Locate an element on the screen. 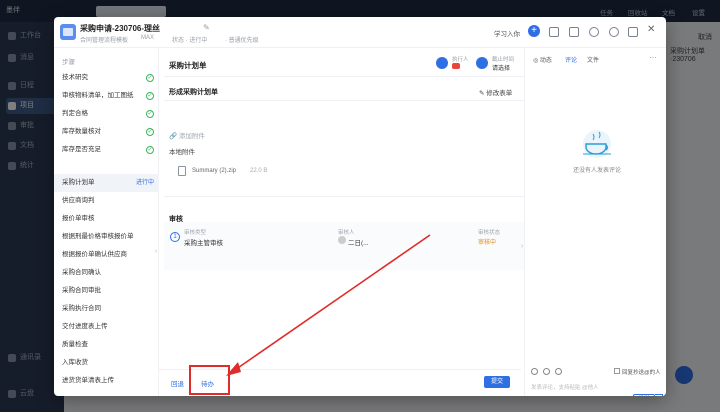 This screenshot has height=412, width=720. step-title: 采购计划单 is located at coordinates (188, 65).